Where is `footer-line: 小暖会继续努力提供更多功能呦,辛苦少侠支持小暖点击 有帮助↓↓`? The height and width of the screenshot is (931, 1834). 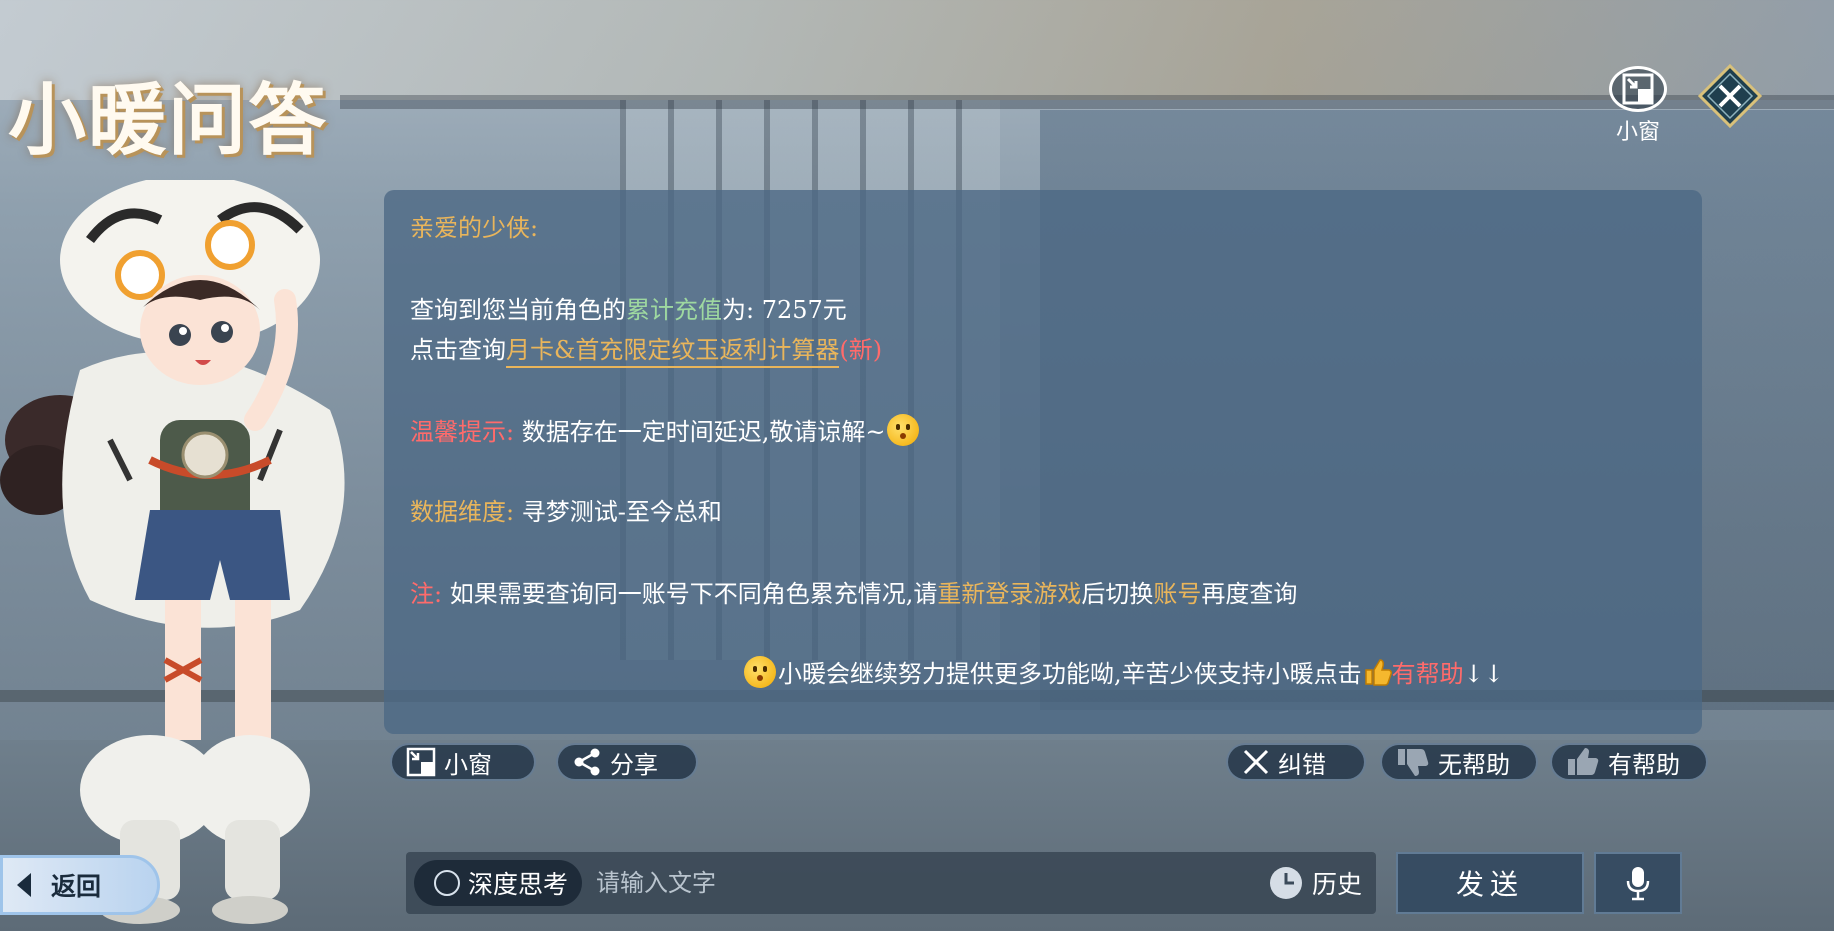
footer-line: 小暖会继续努力提供更多功能呦,辛苦少侠支持小暖点击 有帮助↓↓ is located at coordinates (1123, 671).